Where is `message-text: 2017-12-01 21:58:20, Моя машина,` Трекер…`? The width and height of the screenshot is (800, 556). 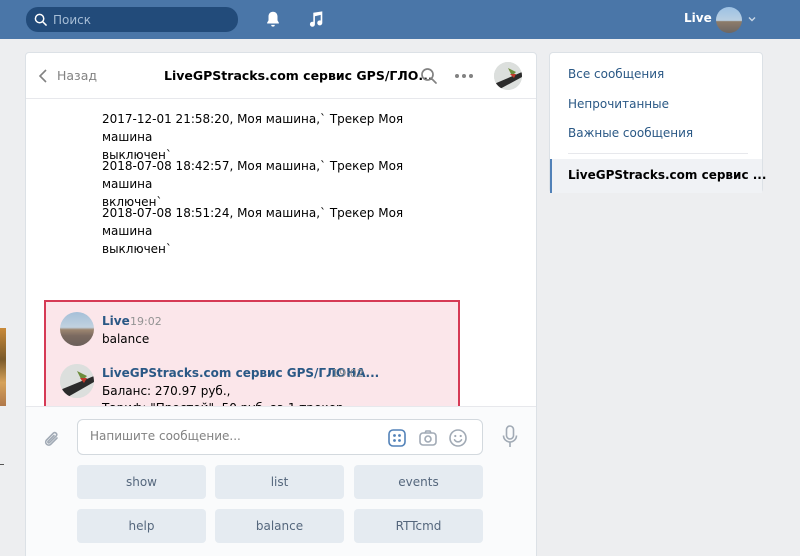 message-text: 2017-12-01 21:58:20, Моя машина,` Трекер… is located at coordinates (253, 128).